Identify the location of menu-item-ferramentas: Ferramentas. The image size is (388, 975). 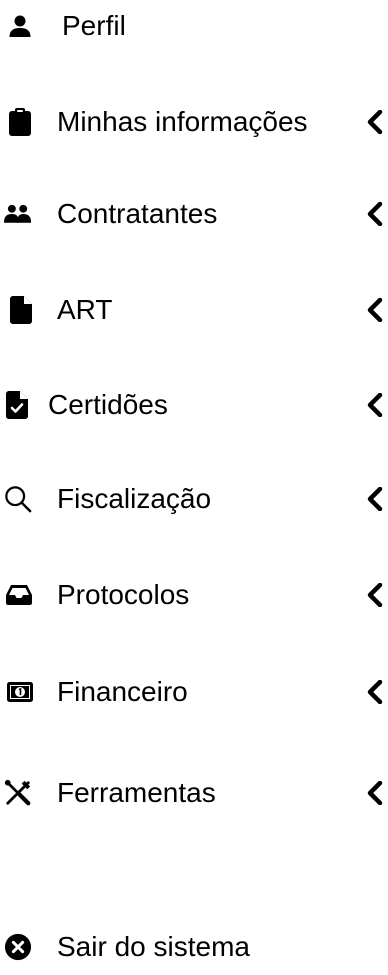
(194, 793).